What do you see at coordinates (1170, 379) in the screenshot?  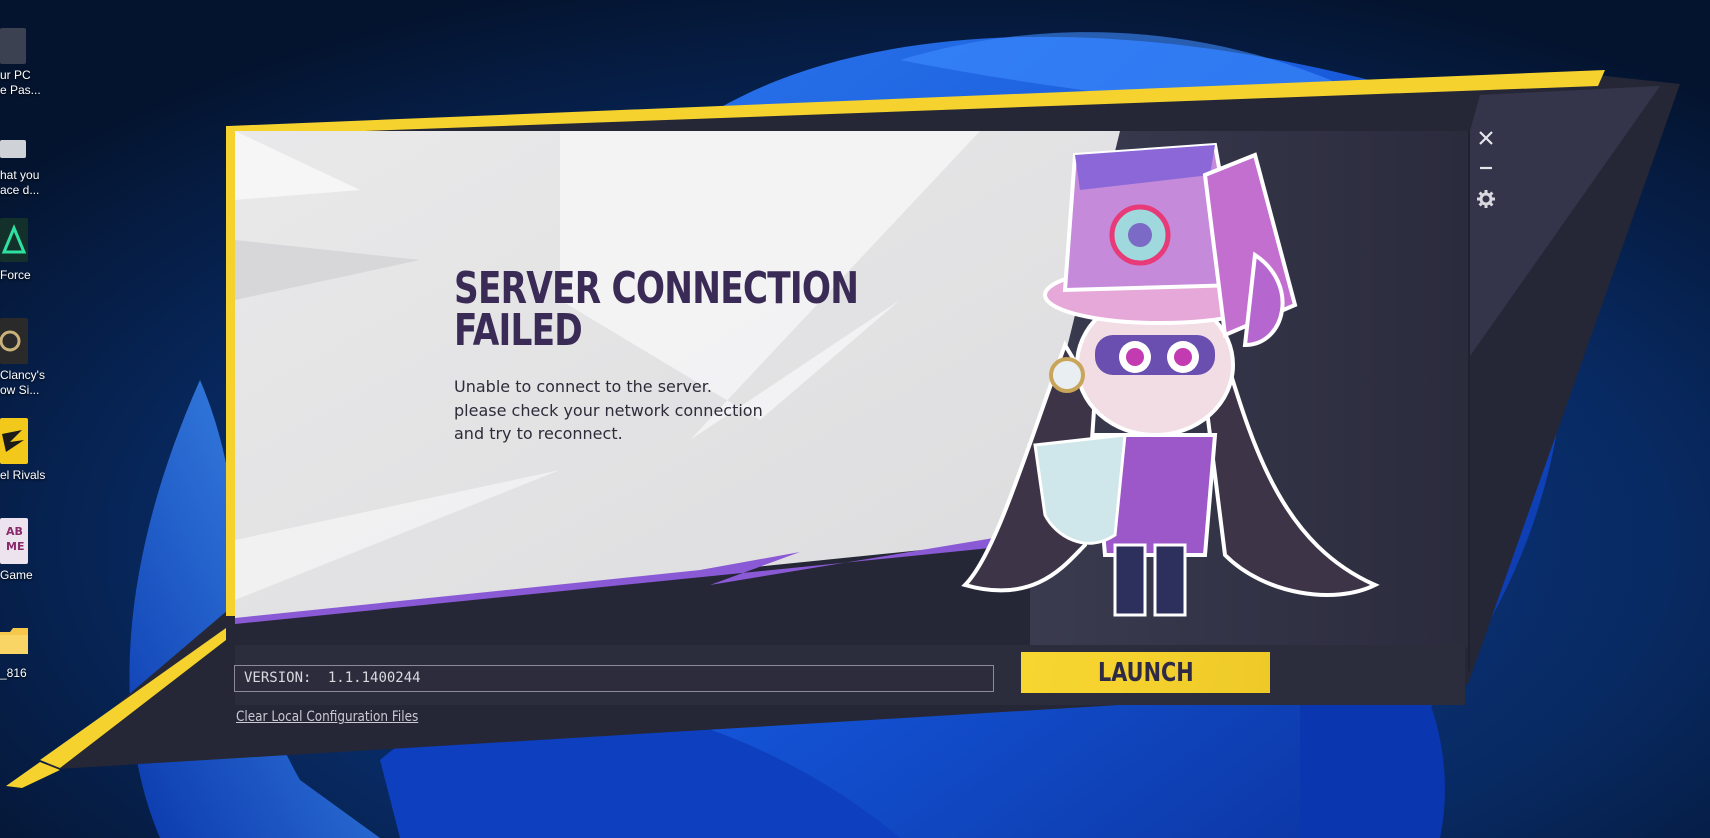 I see `character-illustration` at bounding box center [1170, 379].